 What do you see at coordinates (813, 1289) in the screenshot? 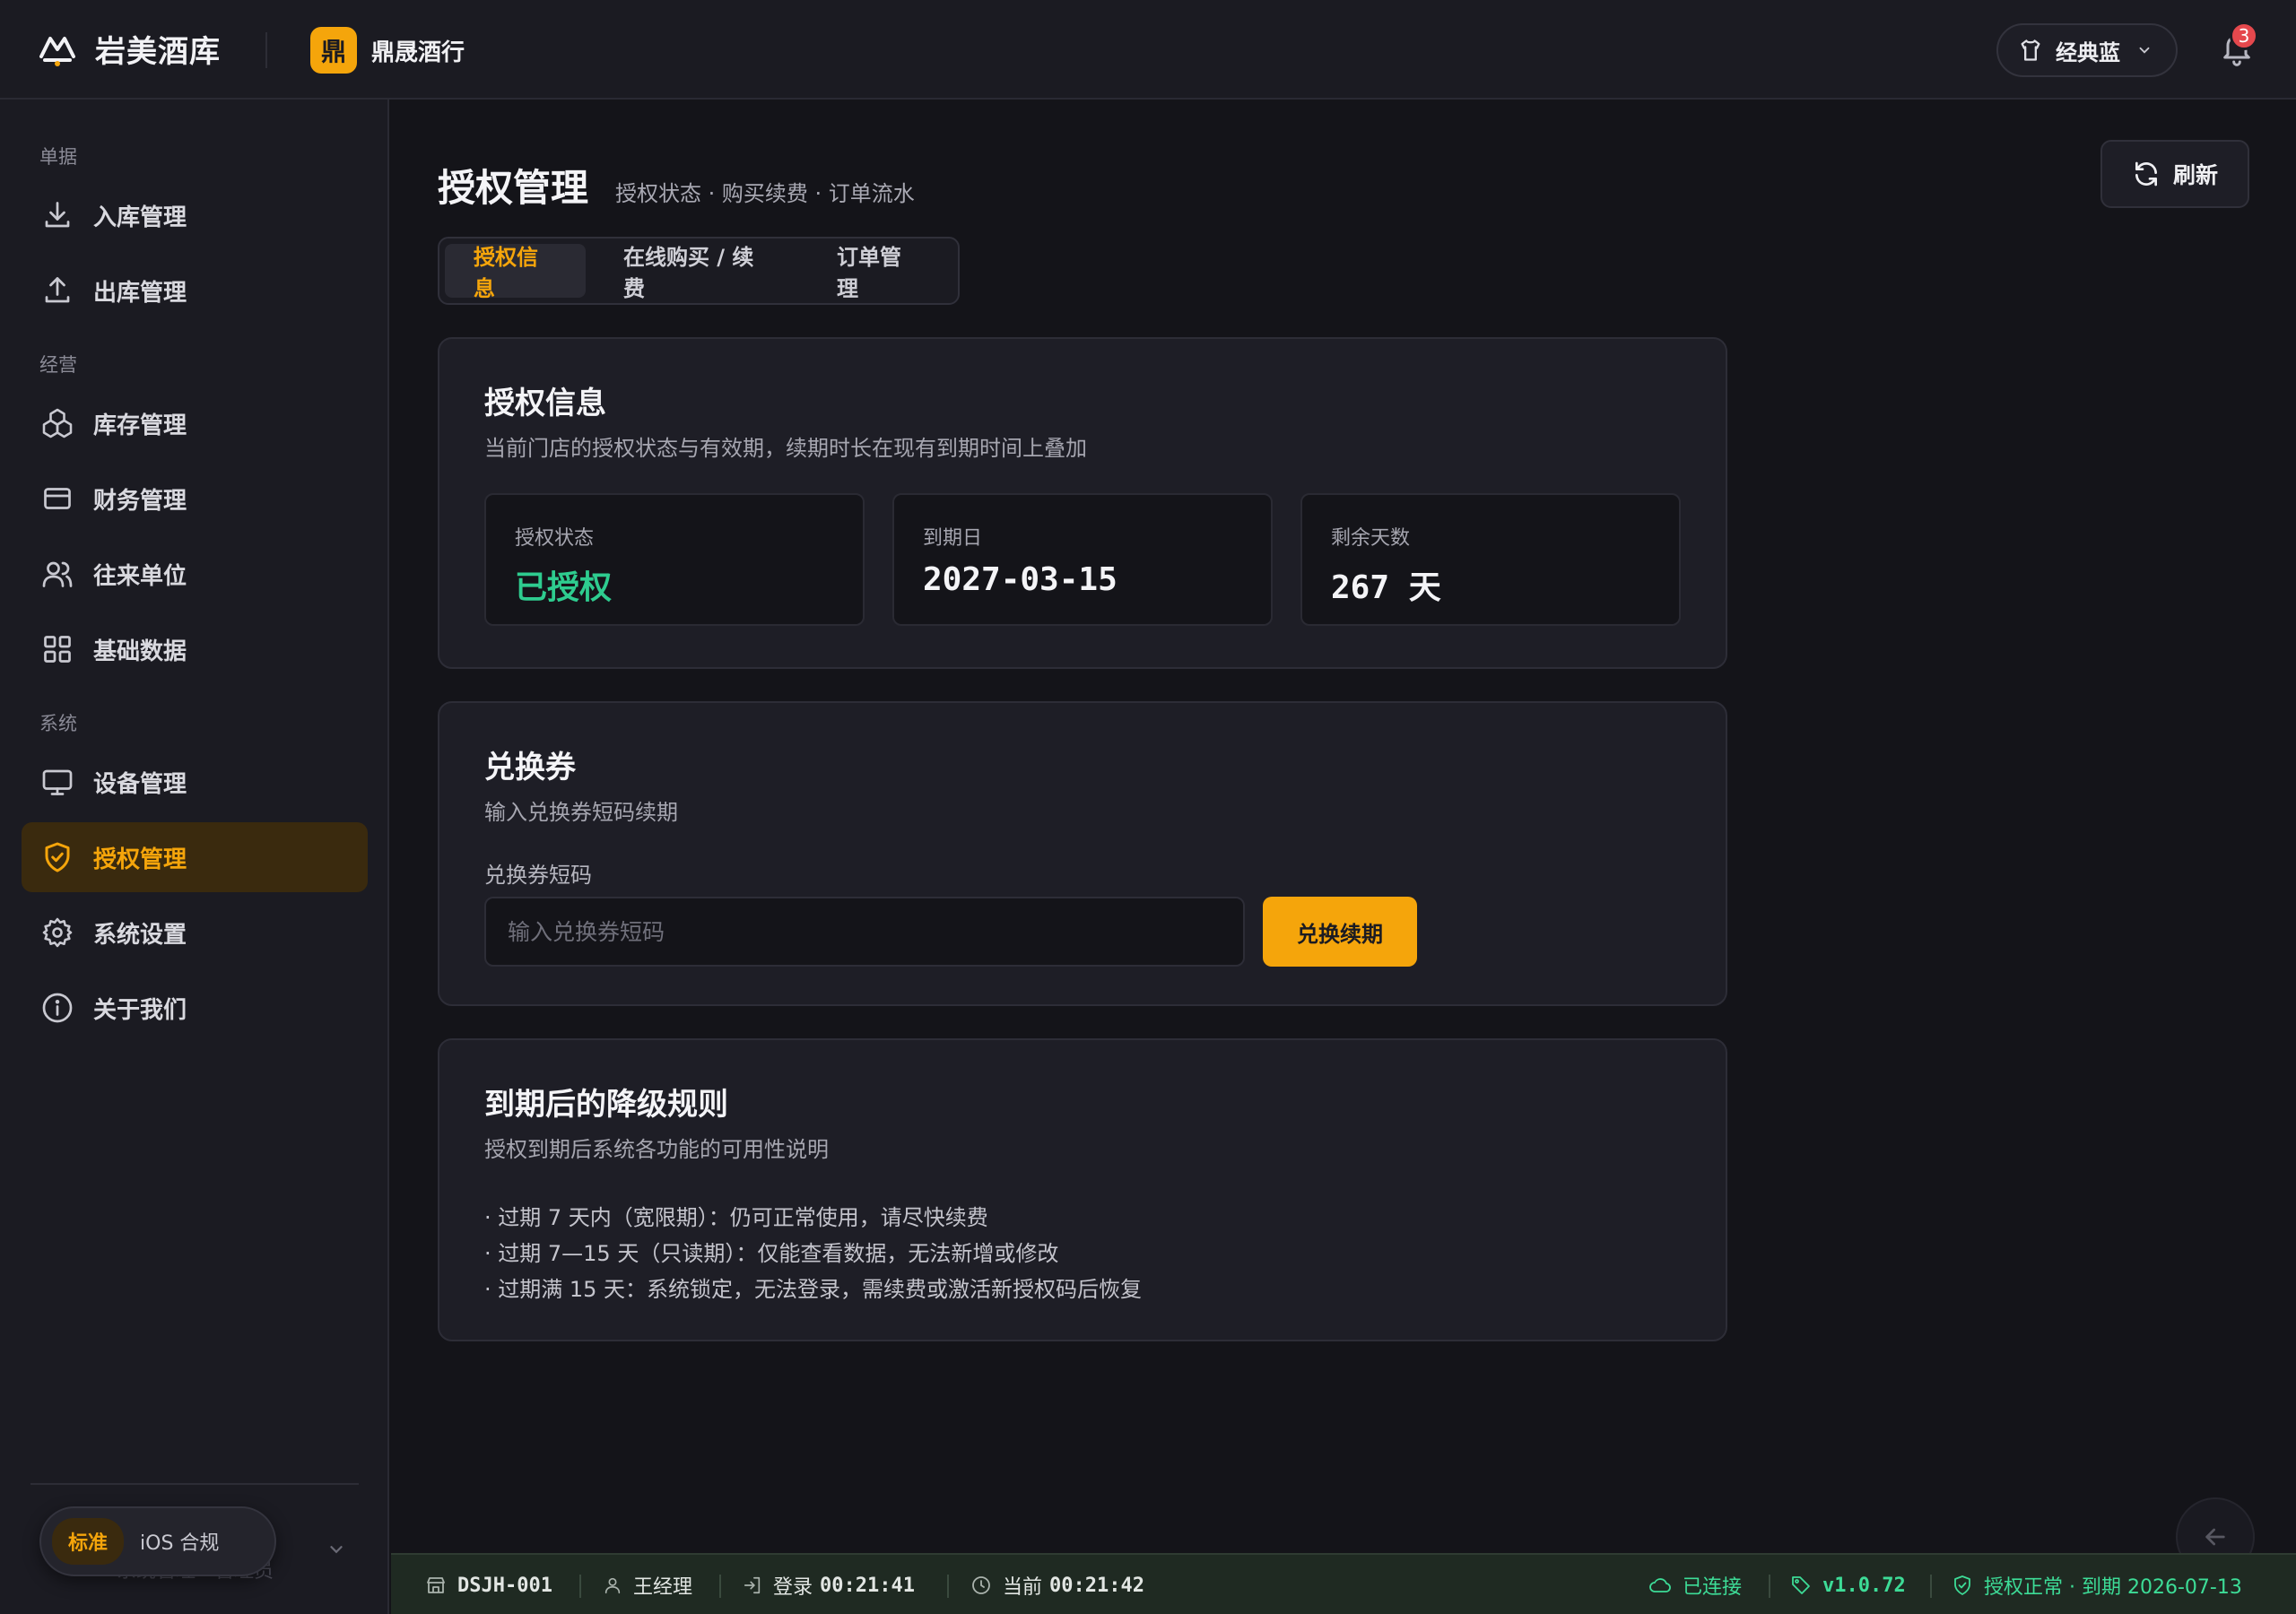
I see `rule-item: · 过期满 15 天：系统锁定，无法登录，需续费或激活新授权码后恢复` at bounding box center [813, 1289].